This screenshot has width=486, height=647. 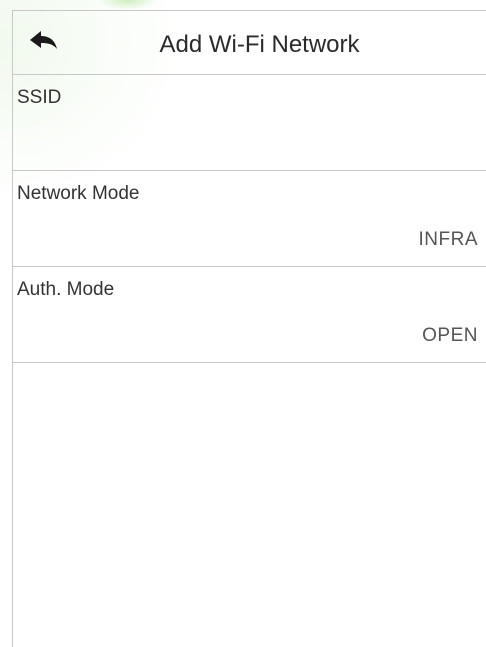 I want to click on setting-row-ssid: SSID, so click(x=249, y=123).